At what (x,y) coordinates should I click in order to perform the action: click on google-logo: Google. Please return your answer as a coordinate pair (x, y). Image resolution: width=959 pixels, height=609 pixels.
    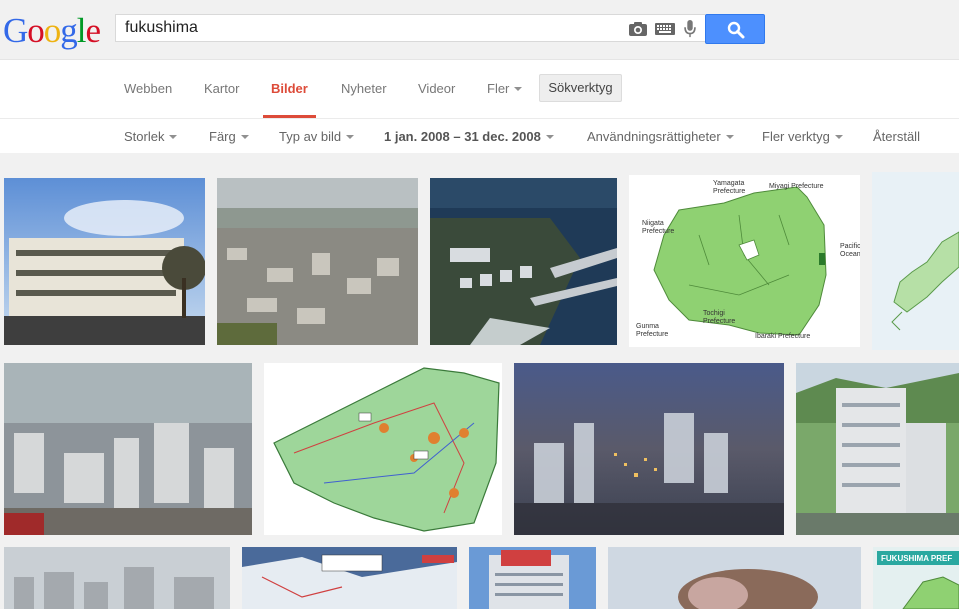
    Looking at the image, I should click on (52, 31).